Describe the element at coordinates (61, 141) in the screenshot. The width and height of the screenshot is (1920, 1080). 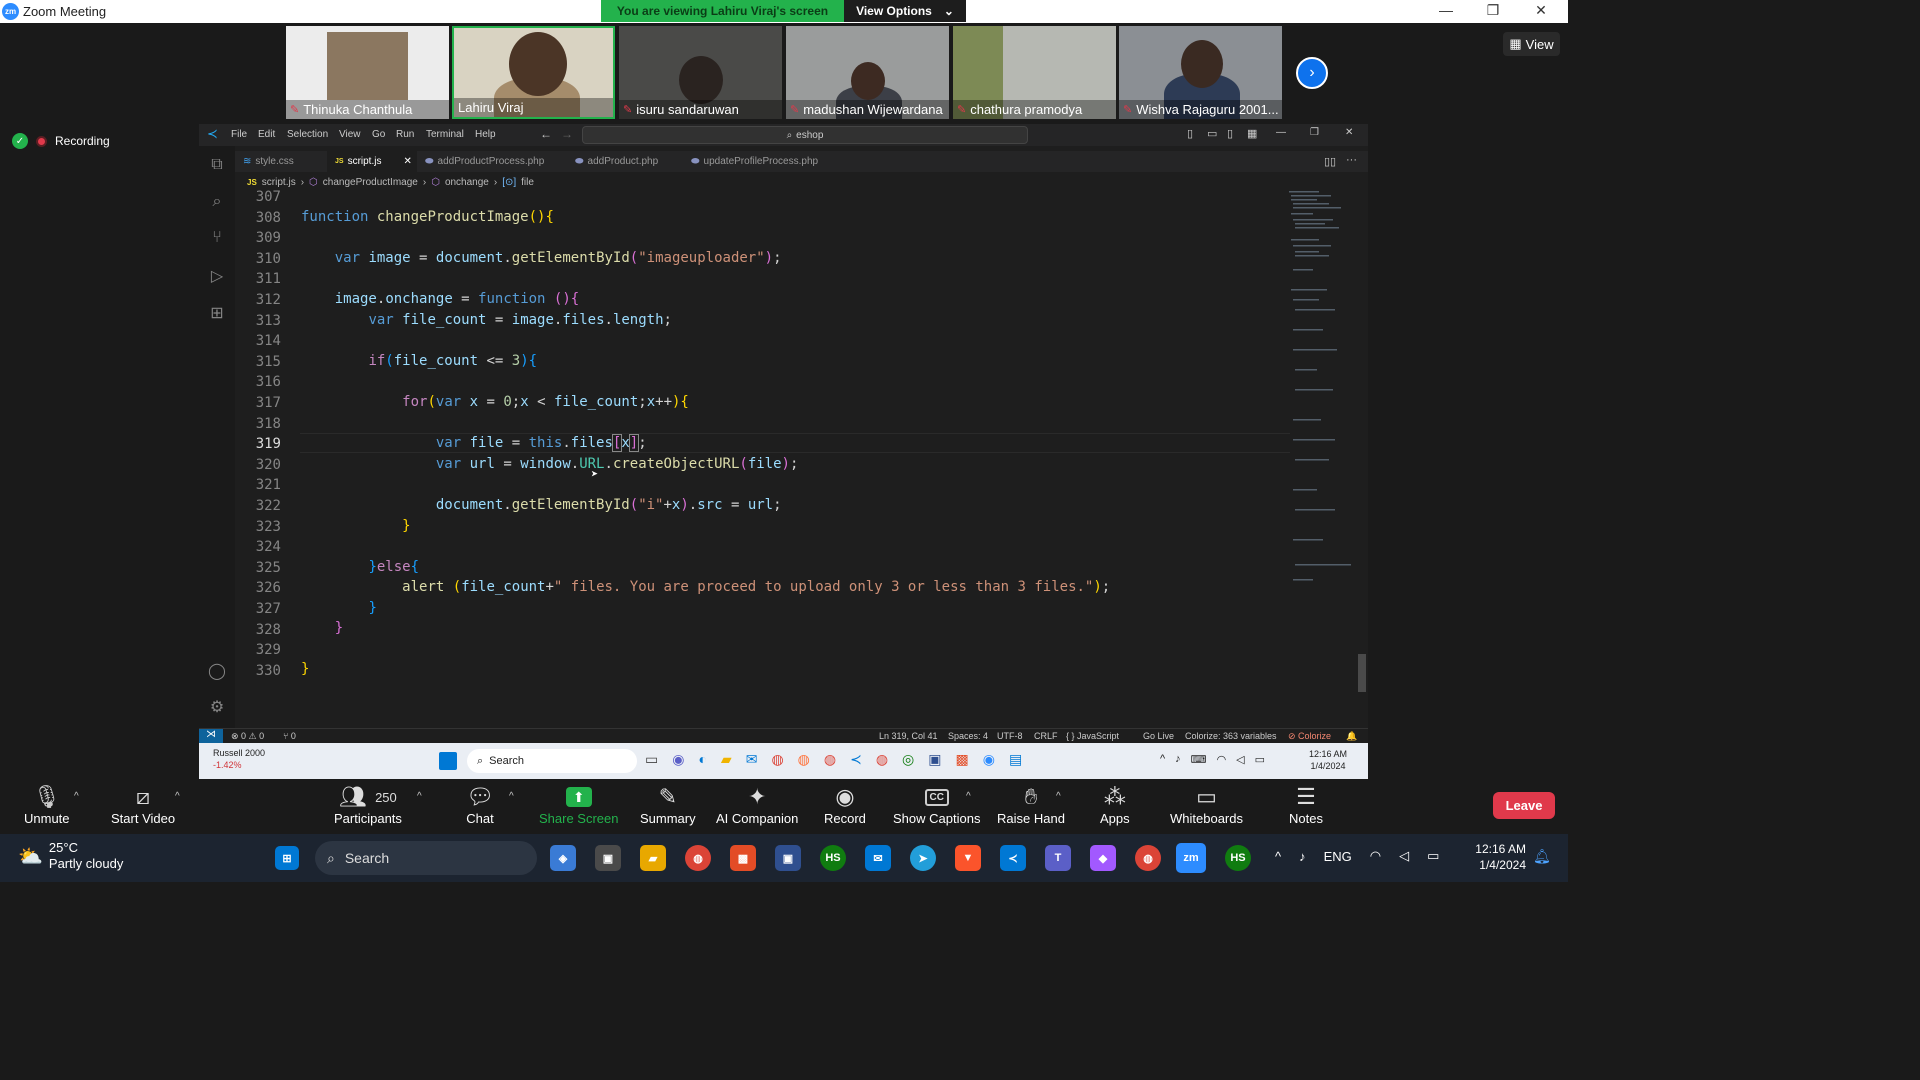
I see `recording-indicator: ✓ Recording` at that location.